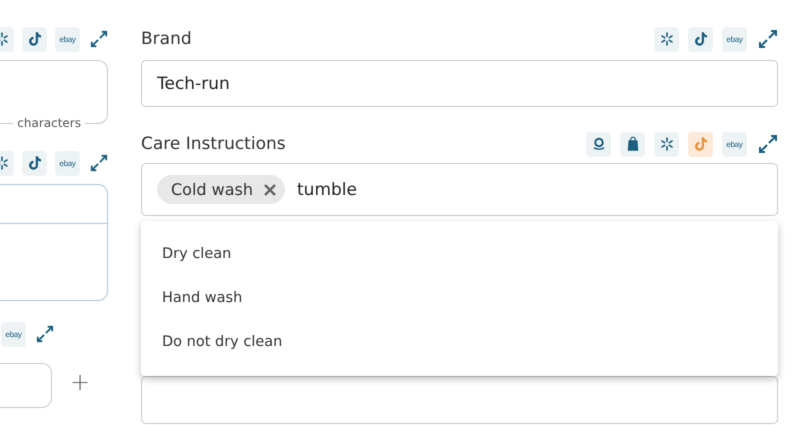 The image size is (800, 425). What do you see at coordinates (459, 189) in the screenshot?
I see `care-instructions-field: Cold wash tumble` at bounding box center [459, 189].